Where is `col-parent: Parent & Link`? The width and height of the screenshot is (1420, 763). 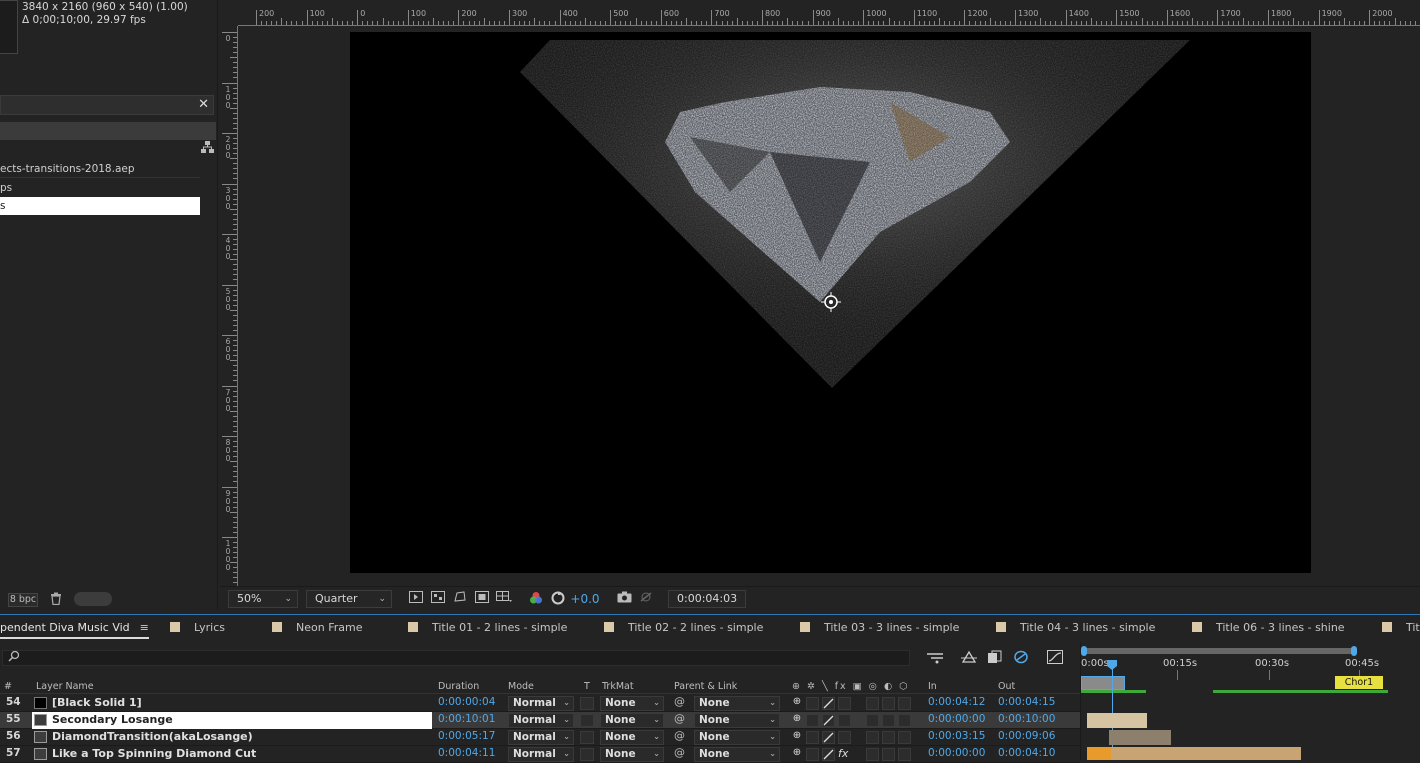 col-parent: Parent & Link is located at coordinates (705, 686).